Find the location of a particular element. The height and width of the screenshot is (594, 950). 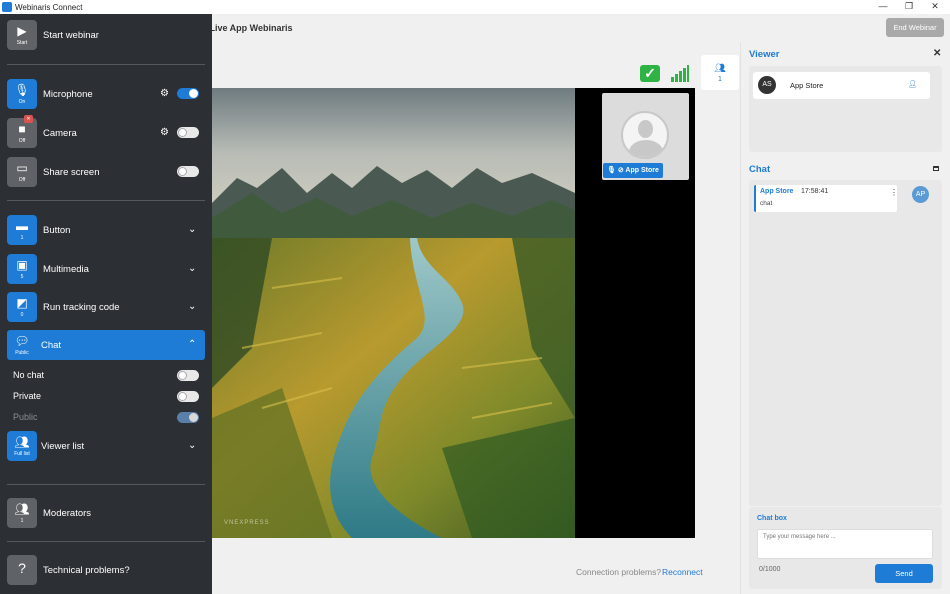

share-screen-label: Share screen is located at coordinates (71, 172).